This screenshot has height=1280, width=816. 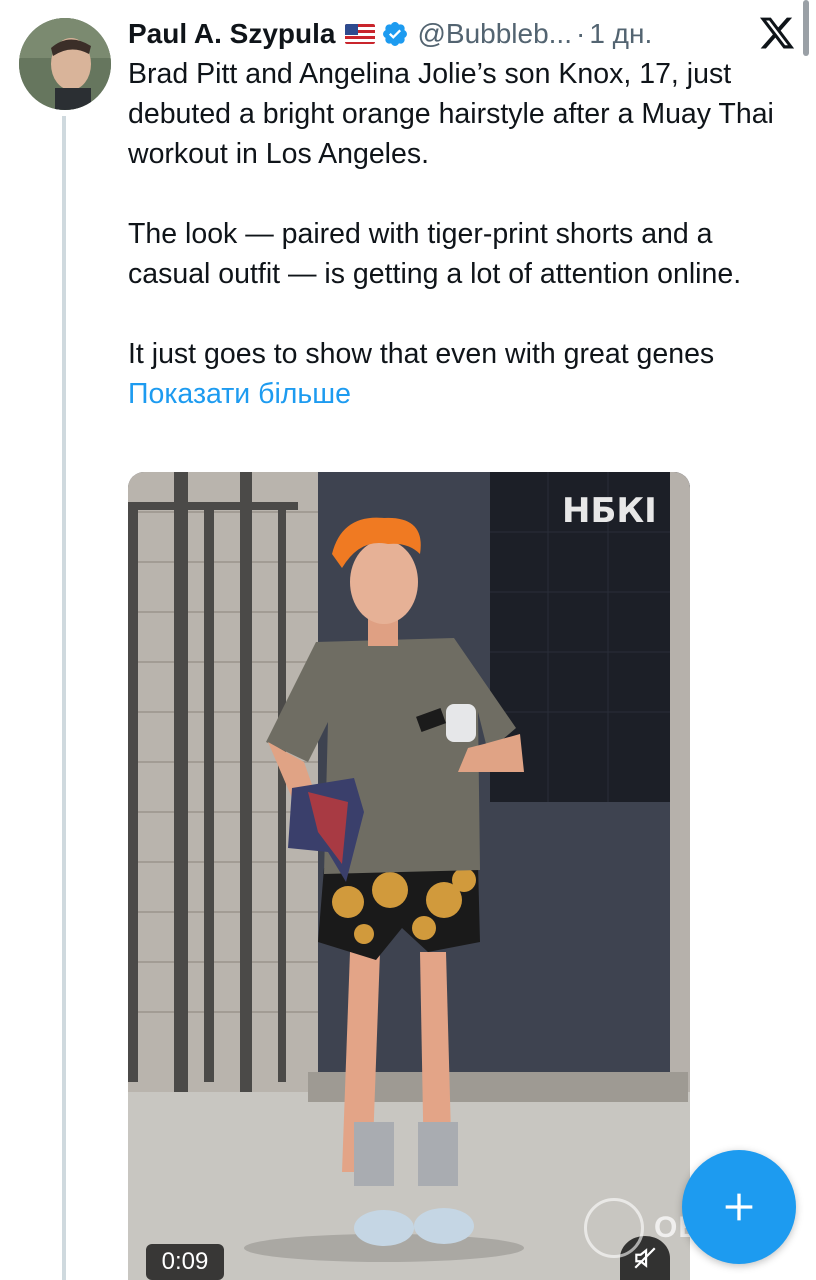 I want to click on verified-badge-icon, so click(x=395, y=34).